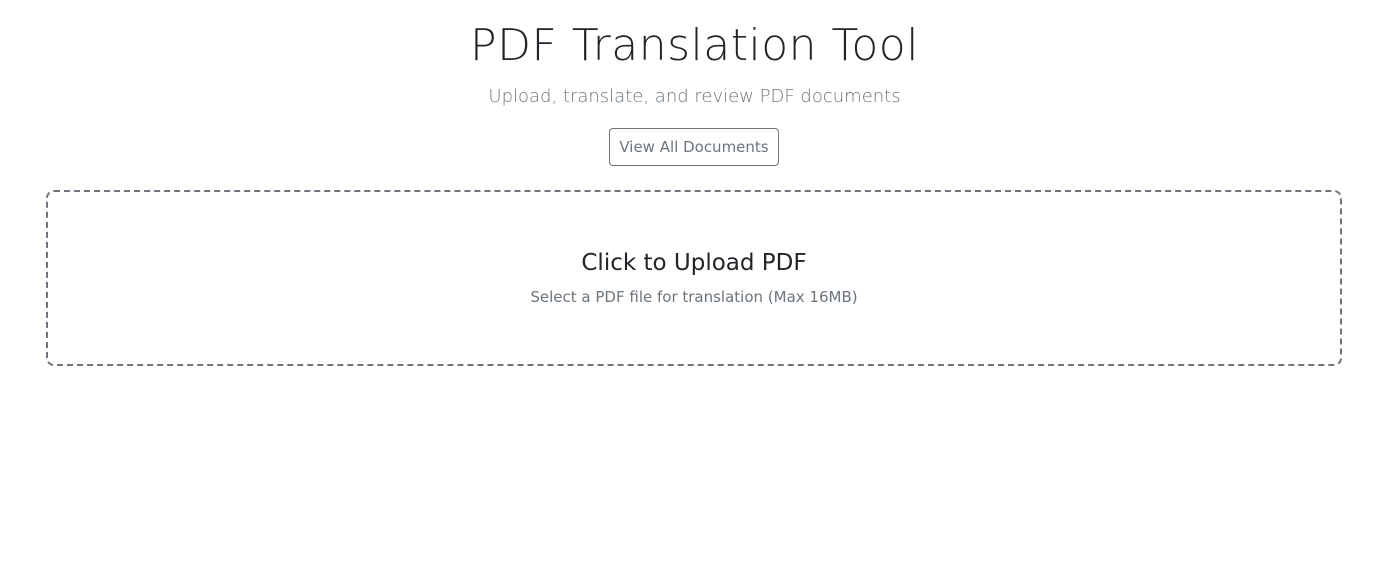 The image size is (1389, 570). What do you see at coordinates (694, 263) in the screenshot?
I see `upload-title: Click to Upload PDF` at bounding box center [694, 263].